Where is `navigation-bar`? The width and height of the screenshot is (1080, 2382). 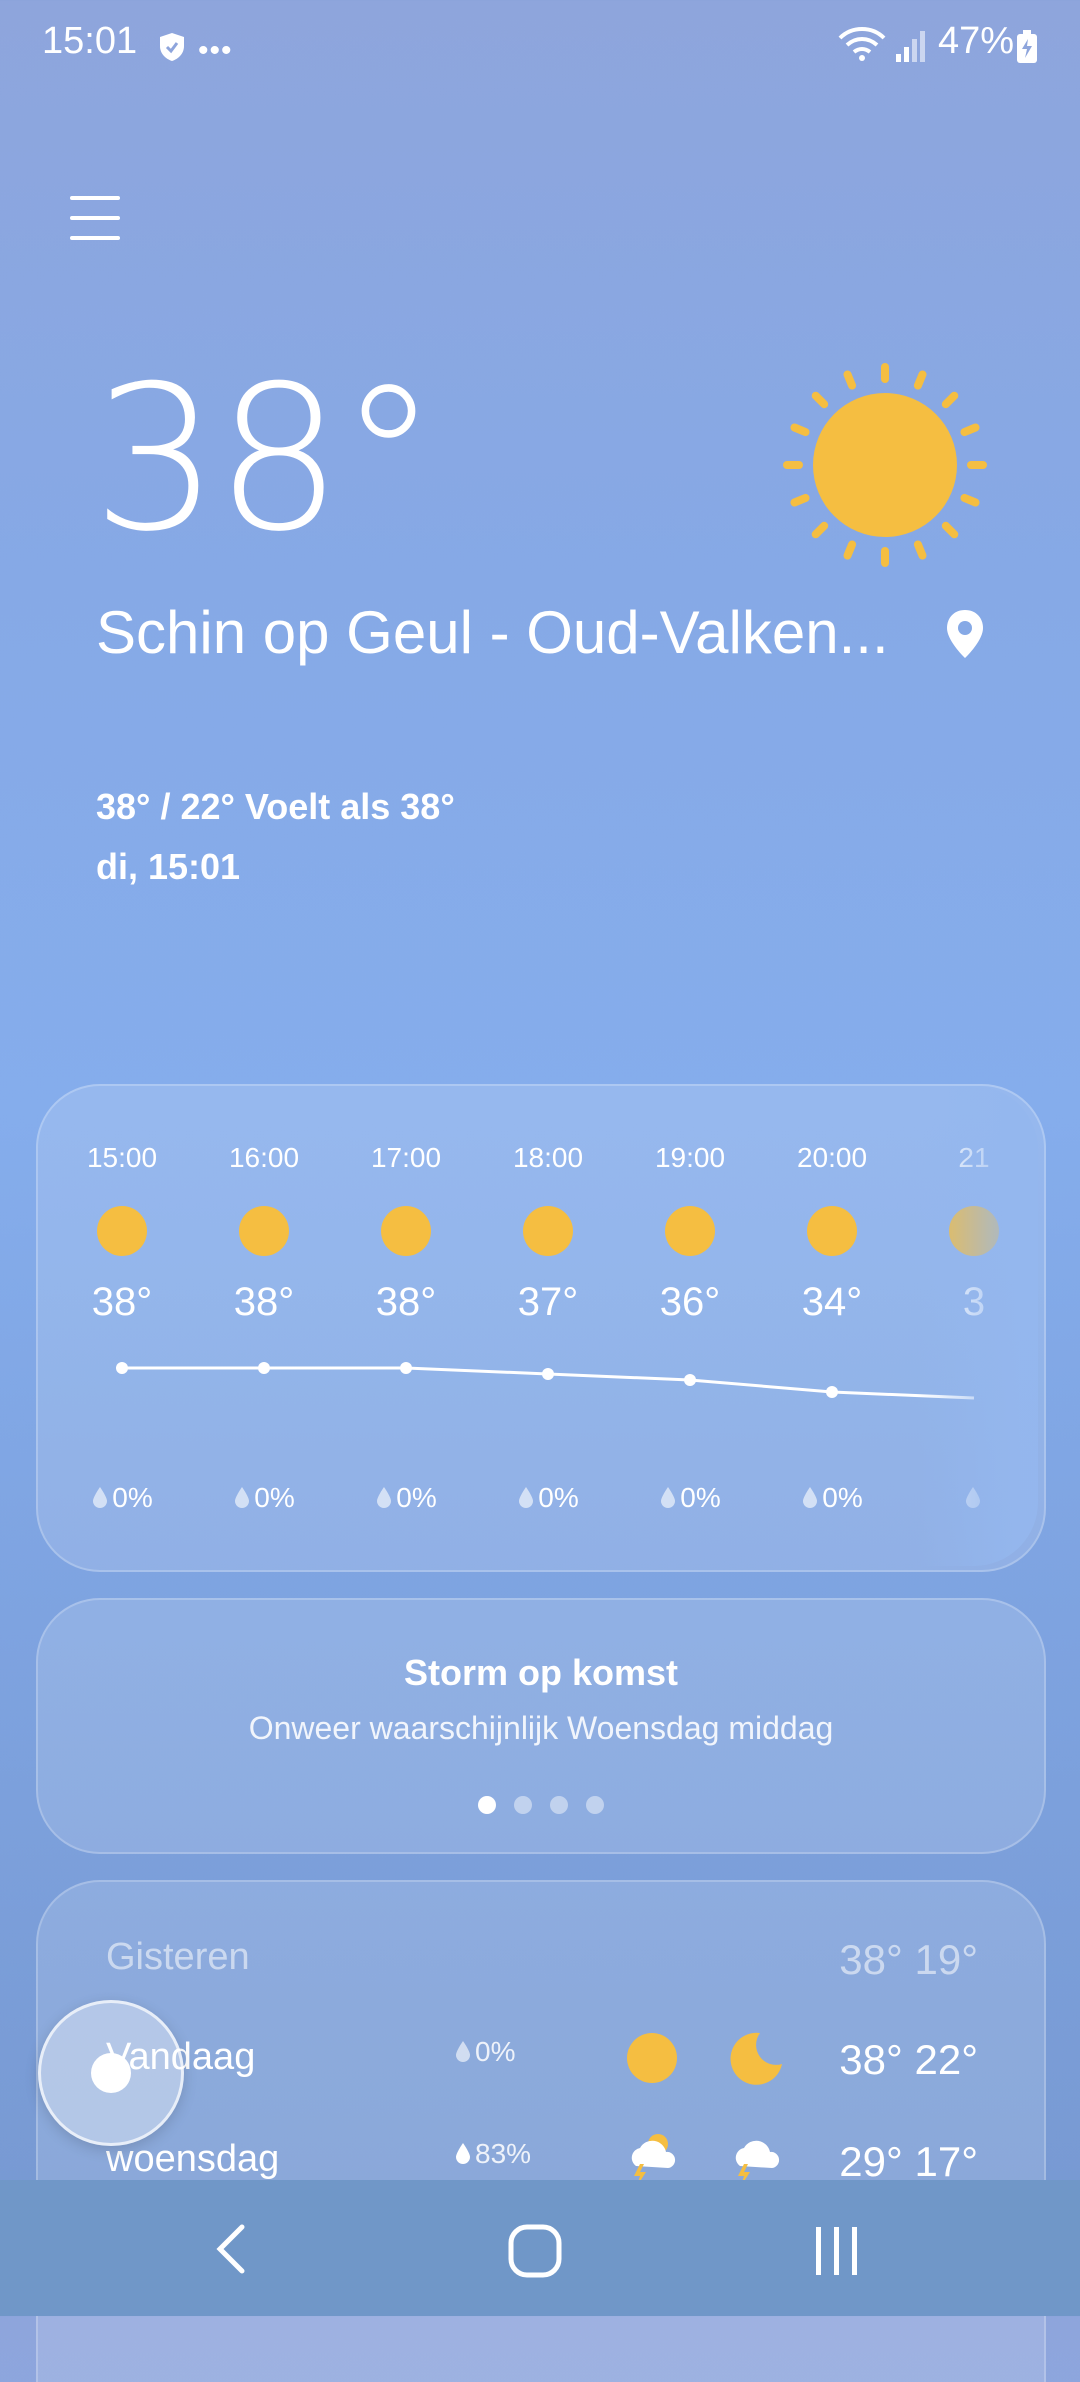 navigation-bar is located at coordinates (540, 2248).